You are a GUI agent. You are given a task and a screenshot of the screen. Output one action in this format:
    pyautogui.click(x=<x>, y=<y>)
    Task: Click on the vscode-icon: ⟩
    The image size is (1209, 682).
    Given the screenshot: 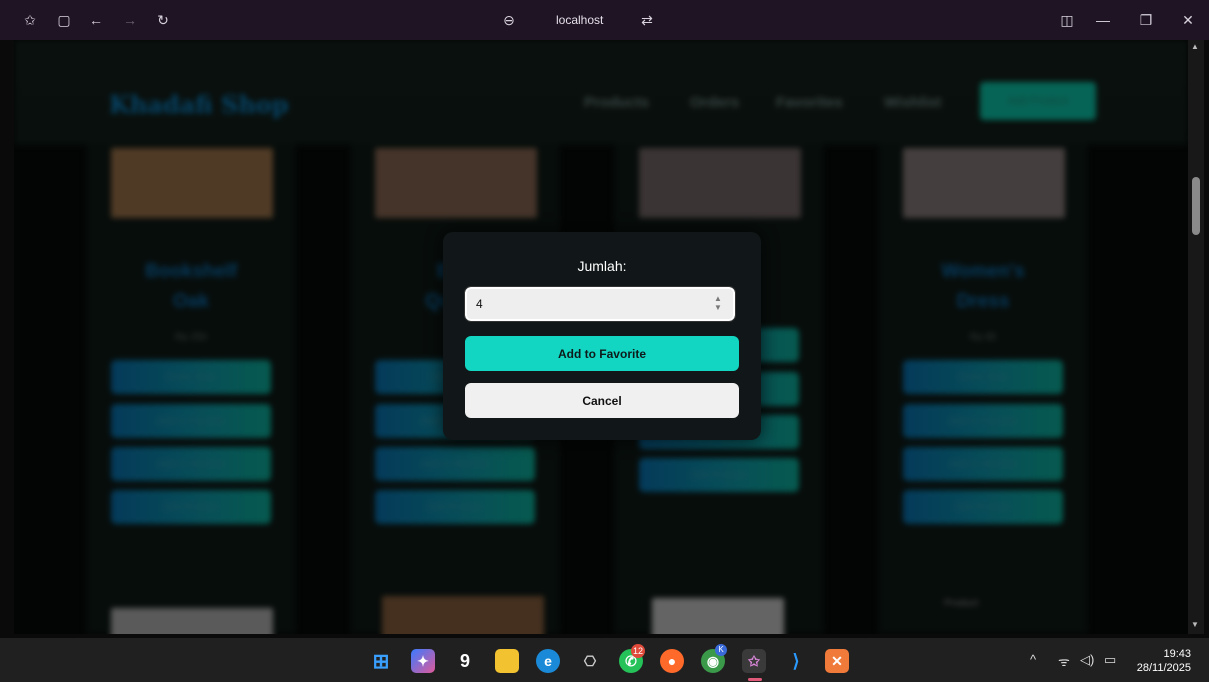 What is the action you would take?
    pyautogui.click(x=796, y=661)
    